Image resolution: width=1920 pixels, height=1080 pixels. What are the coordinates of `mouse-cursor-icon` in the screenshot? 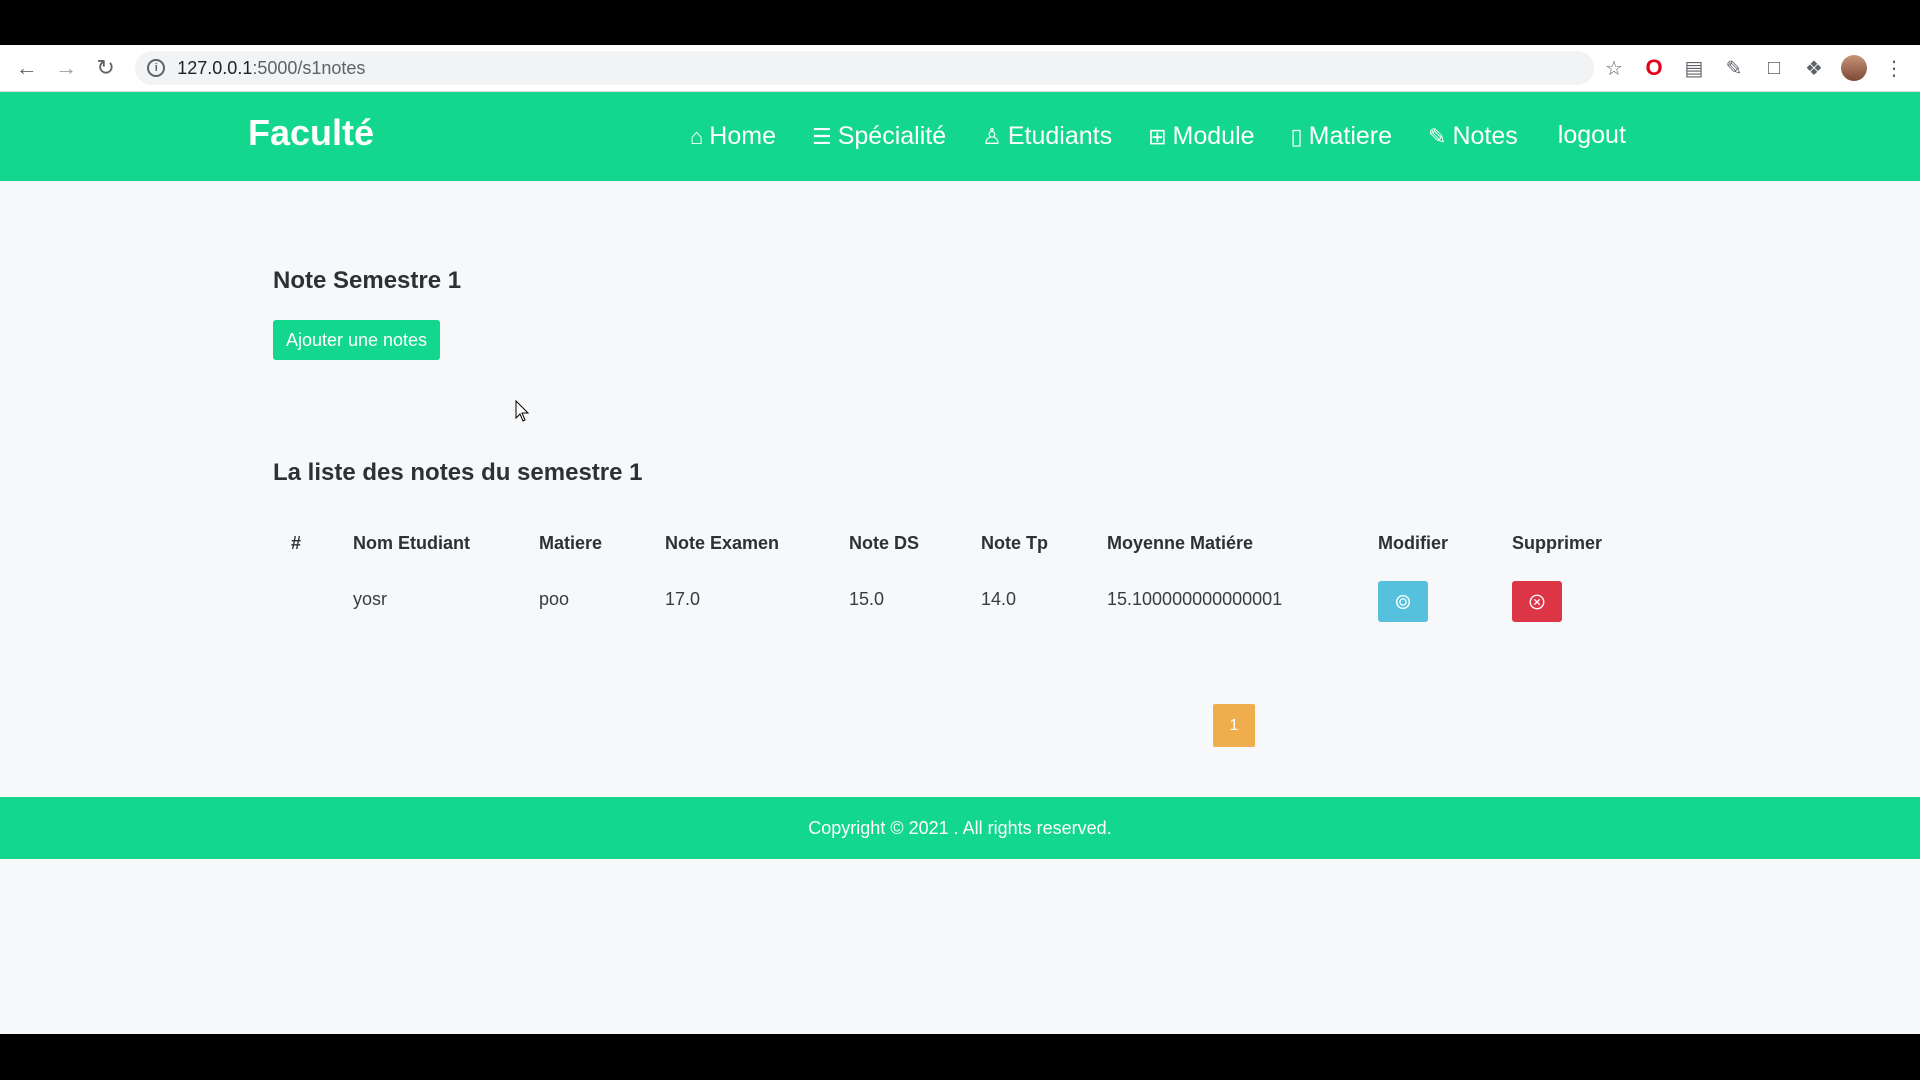 It's located at (522, 411).